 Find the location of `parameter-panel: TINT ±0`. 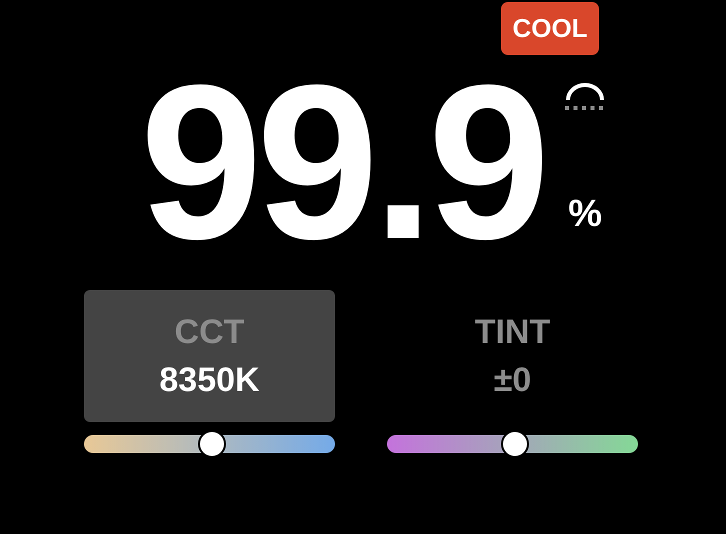

parameter-panel: TINT ±0 is located at coordinates (512, 356).